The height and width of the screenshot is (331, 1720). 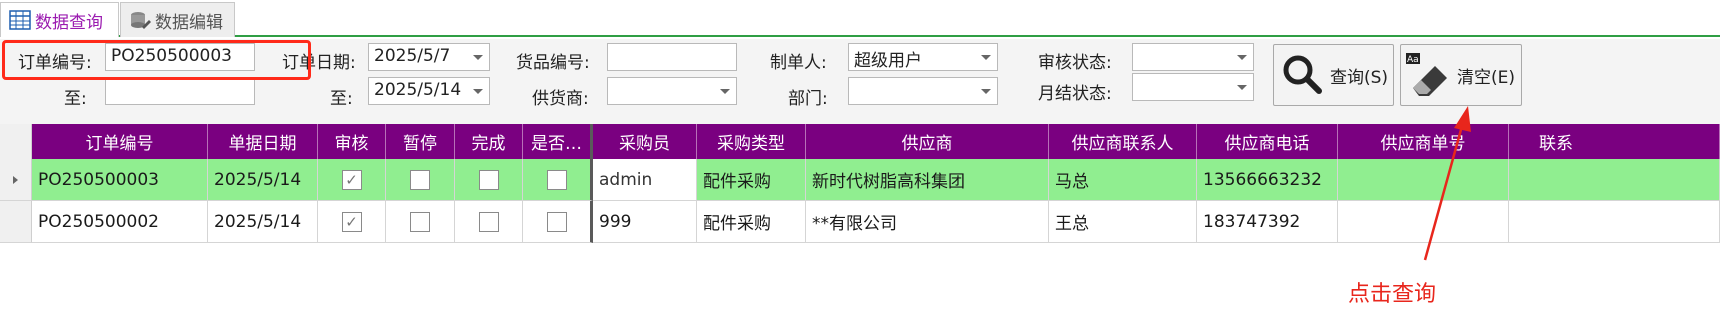 I want to click on annotation-arrow, so click(x=1447, y=183).